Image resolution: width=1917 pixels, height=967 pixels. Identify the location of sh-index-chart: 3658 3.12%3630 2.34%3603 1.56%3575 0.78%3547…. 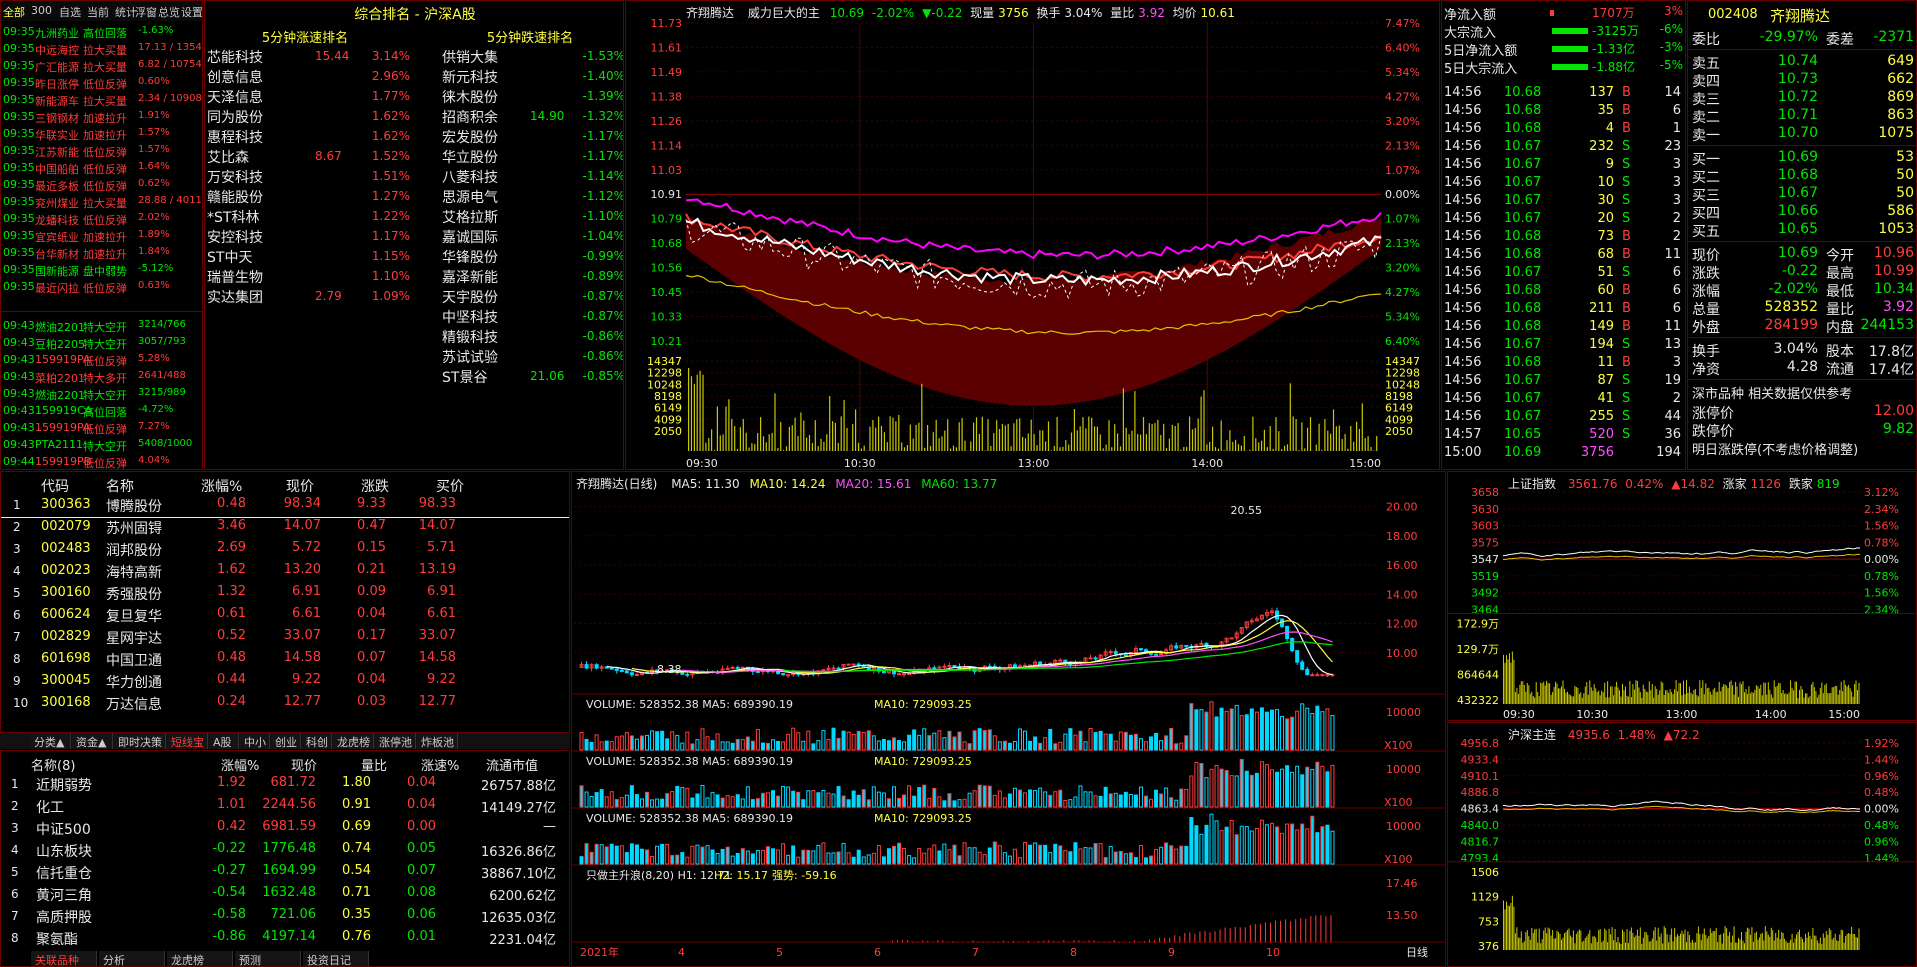
(1682, 596).